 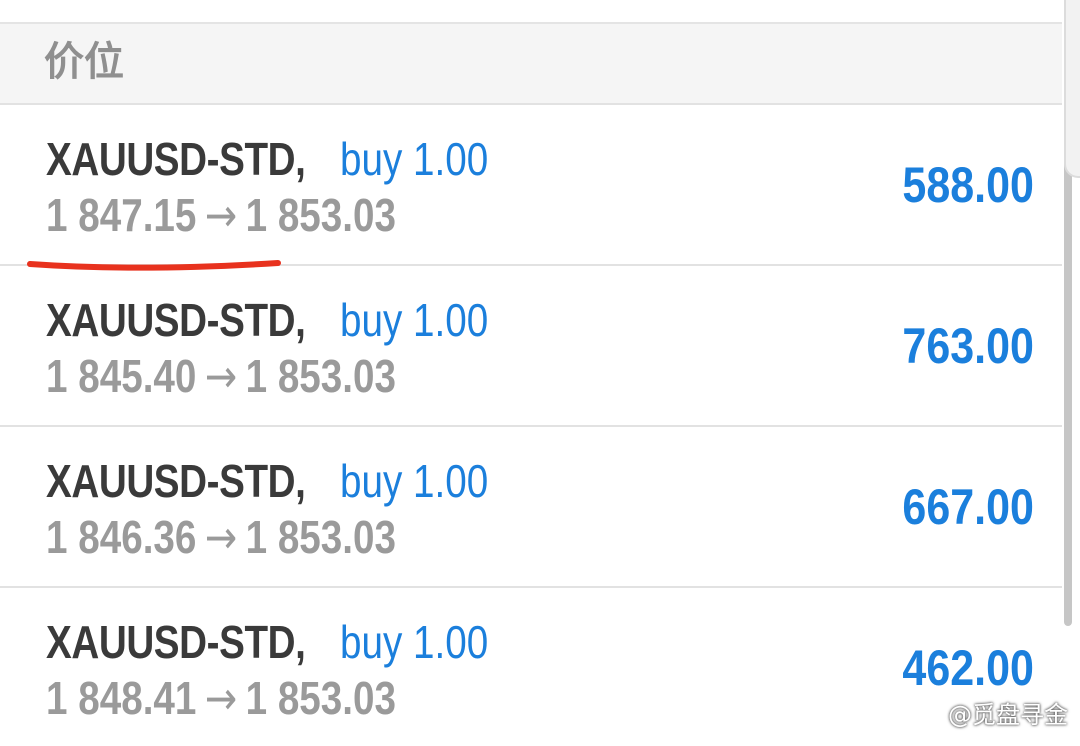 I want to click on position-profit: 588.00, so click(x=968, y=185).